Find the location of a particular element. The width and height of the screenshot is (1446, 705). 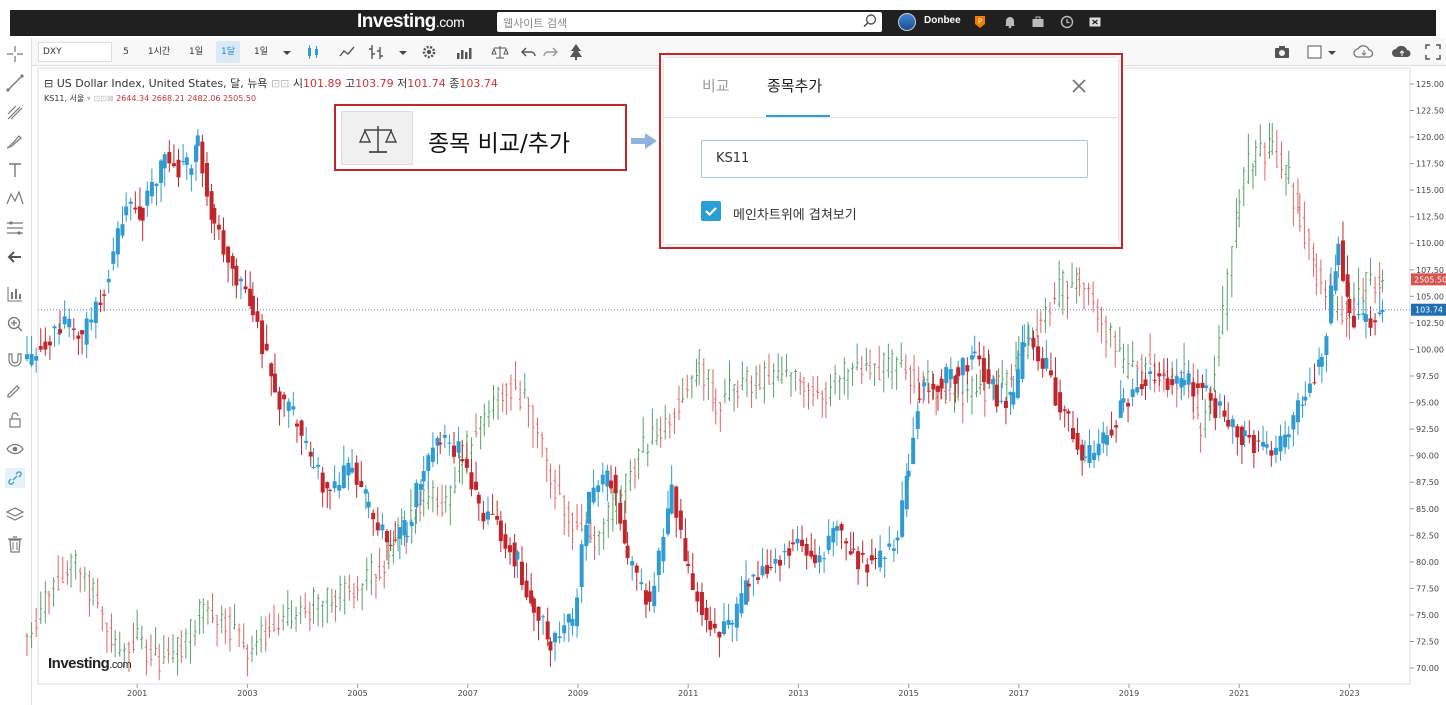

x-tick-label: 2007 is located at coordinates (468, 693).